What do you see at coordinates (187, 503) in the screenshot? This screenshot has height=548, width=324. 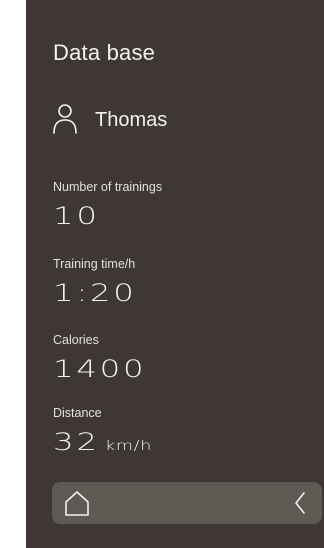 I see `bottom-nav-bar` at bounding box center [187, 503].